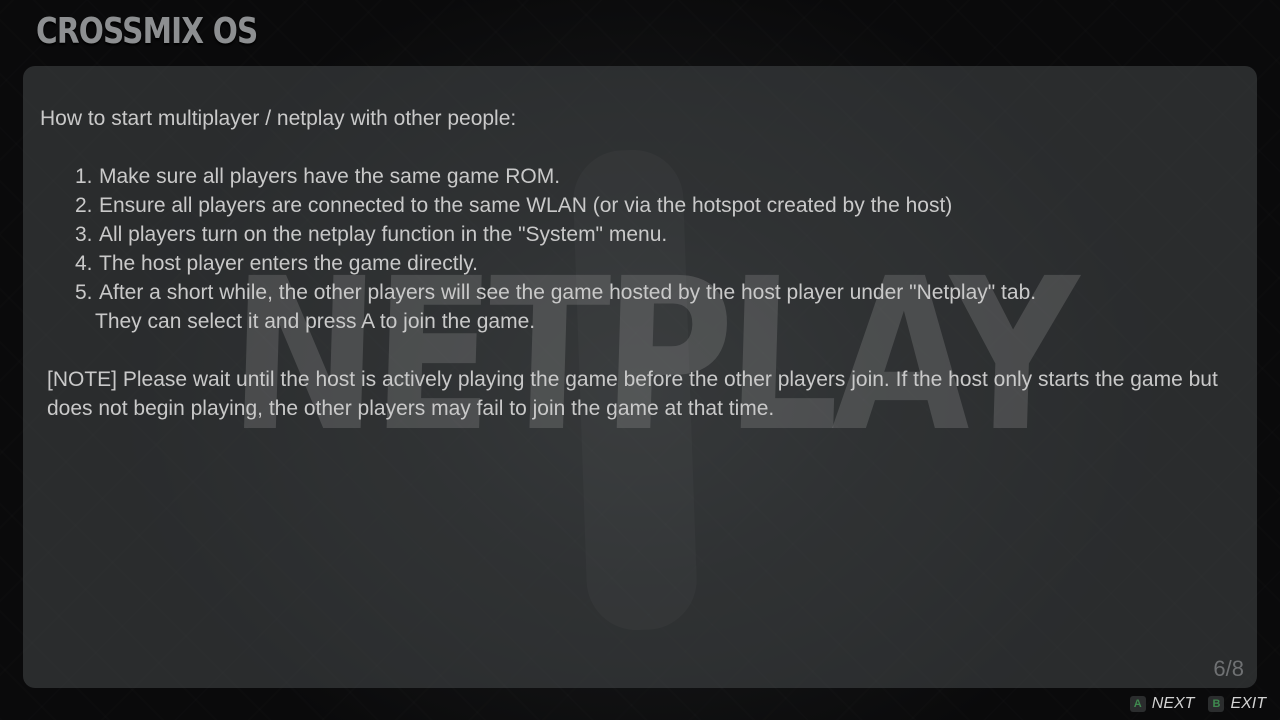 The image size is (1280, 720). I want to click on step-number: 3., so click(84, 234).